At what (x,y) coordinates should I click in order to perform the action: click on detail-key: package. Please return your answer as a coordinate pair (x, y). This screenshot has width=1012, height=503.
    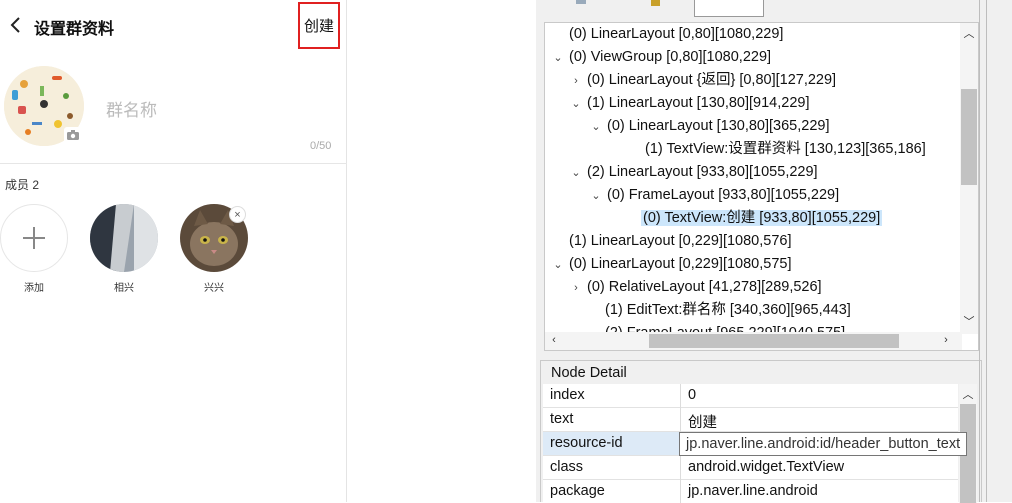
    Looking at the image, I should click on (577, 491).